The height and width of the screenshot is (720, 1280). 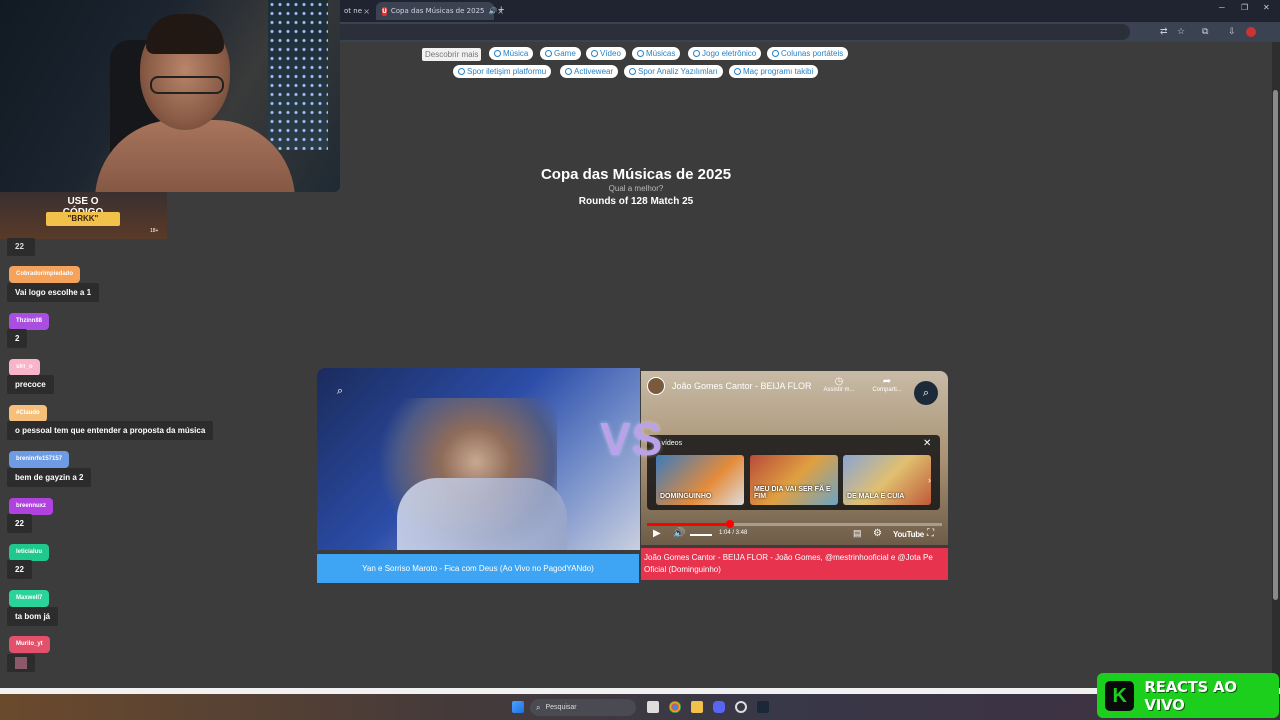 What do you see at coordinates (53, 292) in the screenshot?
I see `chat-message: Vai logo escolhe a 1` at bounding box center [53, 292].